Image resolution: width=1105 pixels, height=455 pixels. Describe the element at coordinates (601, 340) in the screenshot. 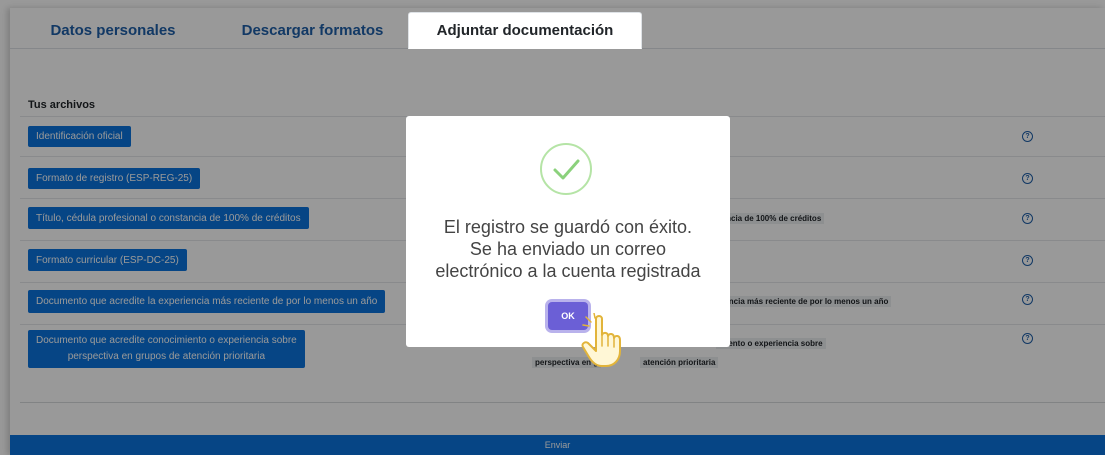

I see `hand-pointer-icon` at that location.